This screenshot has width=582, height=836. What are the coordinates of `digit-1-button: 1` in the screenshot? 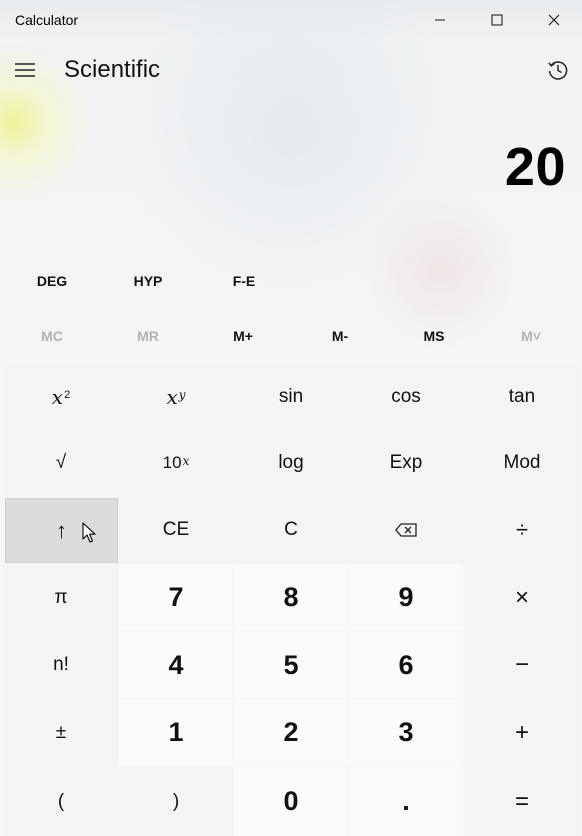 It's located at (176, 732).